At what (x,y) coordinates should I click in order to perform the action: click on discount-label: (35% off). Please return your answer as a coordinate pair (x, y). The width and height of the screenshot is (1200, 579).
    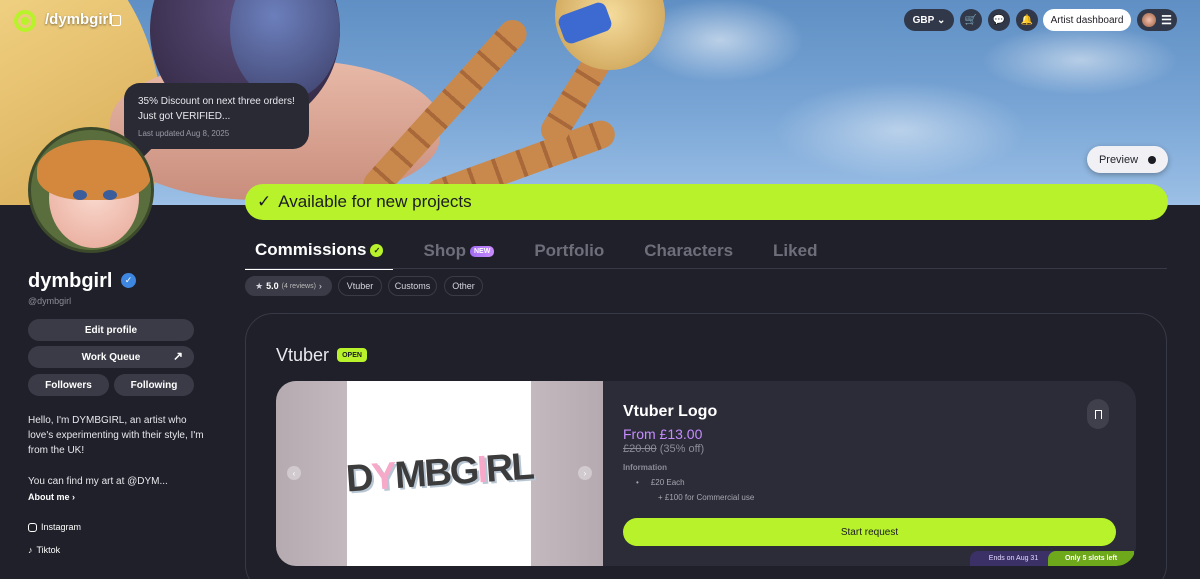
    Looking at the image, I should click on (682, 449).